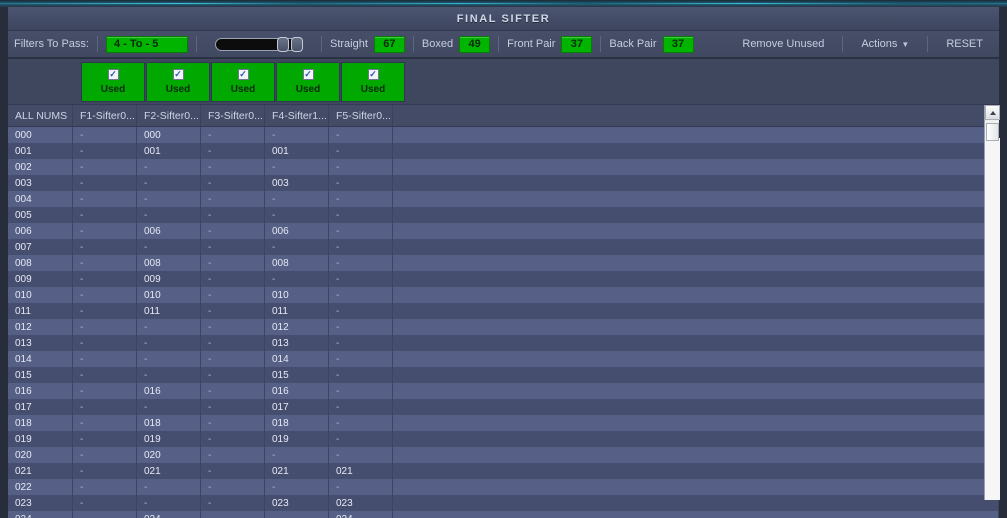  I want to click on table-row: 008-008-008-, so click(503, 263).